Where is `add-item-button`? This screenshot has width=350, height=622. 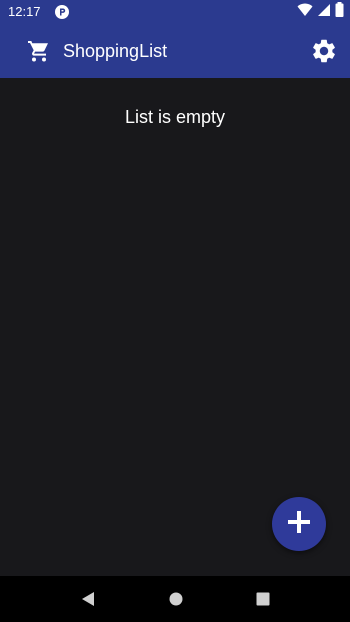 add-item-button is located at coordinates (299, 524).